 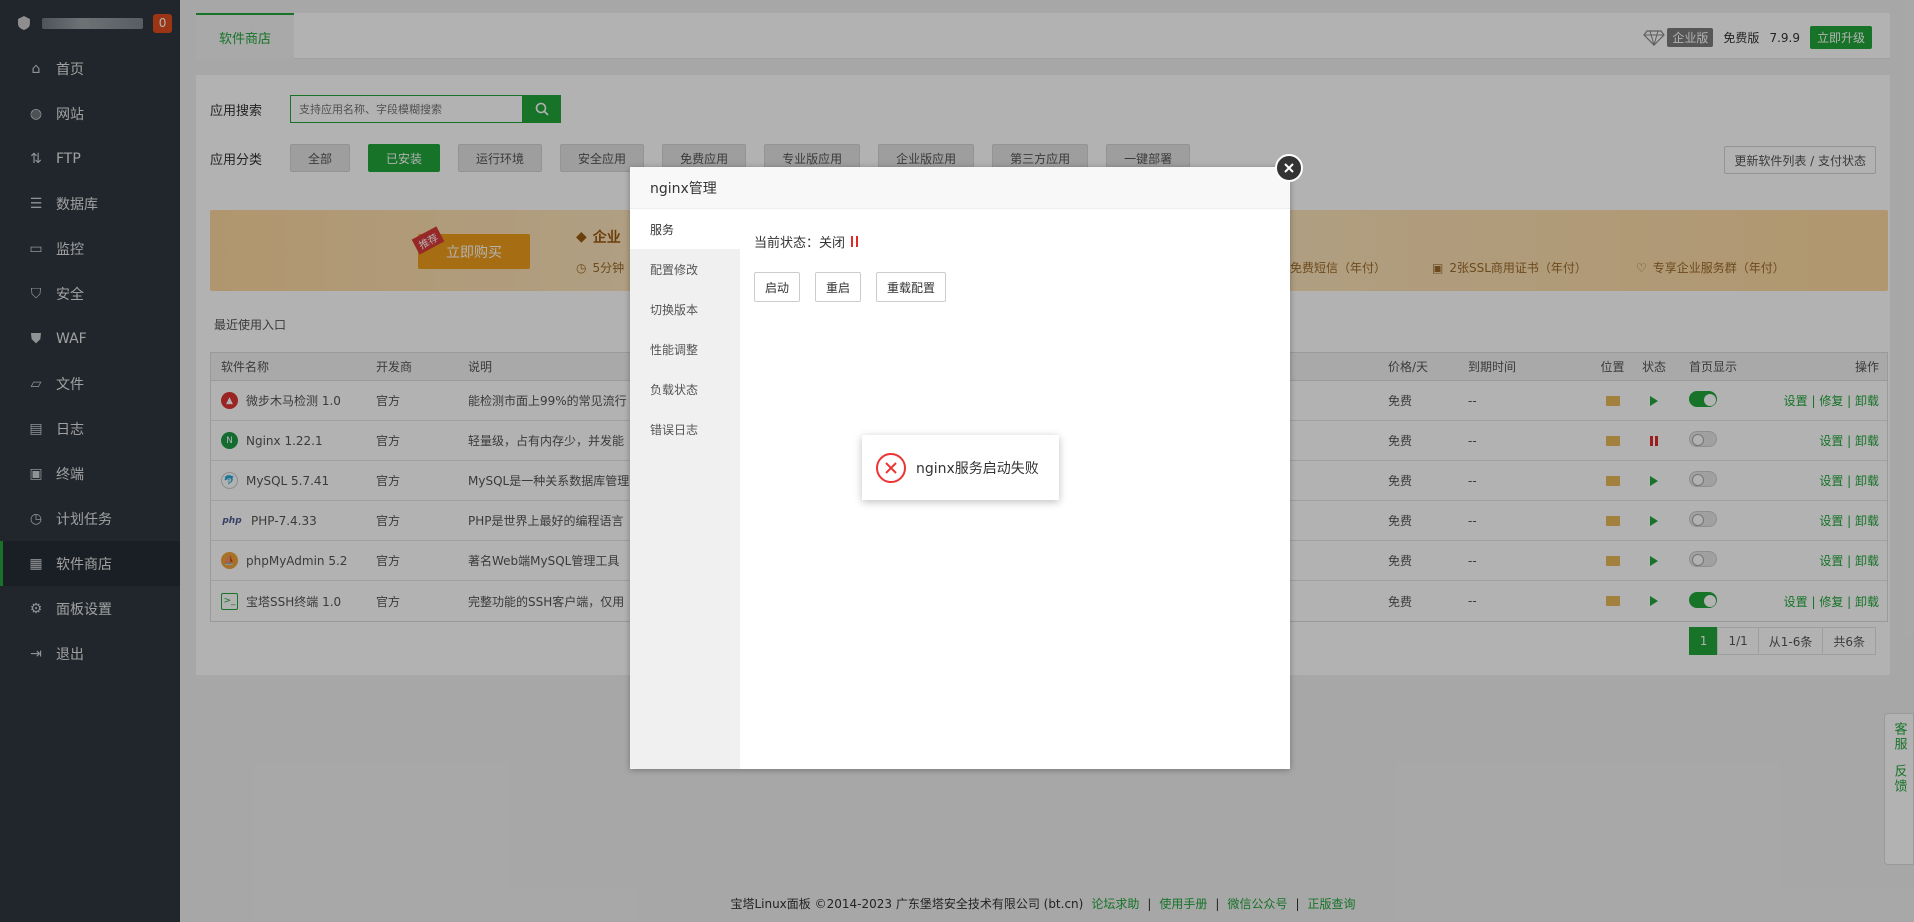 I want to click on toast-message: nginx服务启动失败, so click(x=977, y=468).